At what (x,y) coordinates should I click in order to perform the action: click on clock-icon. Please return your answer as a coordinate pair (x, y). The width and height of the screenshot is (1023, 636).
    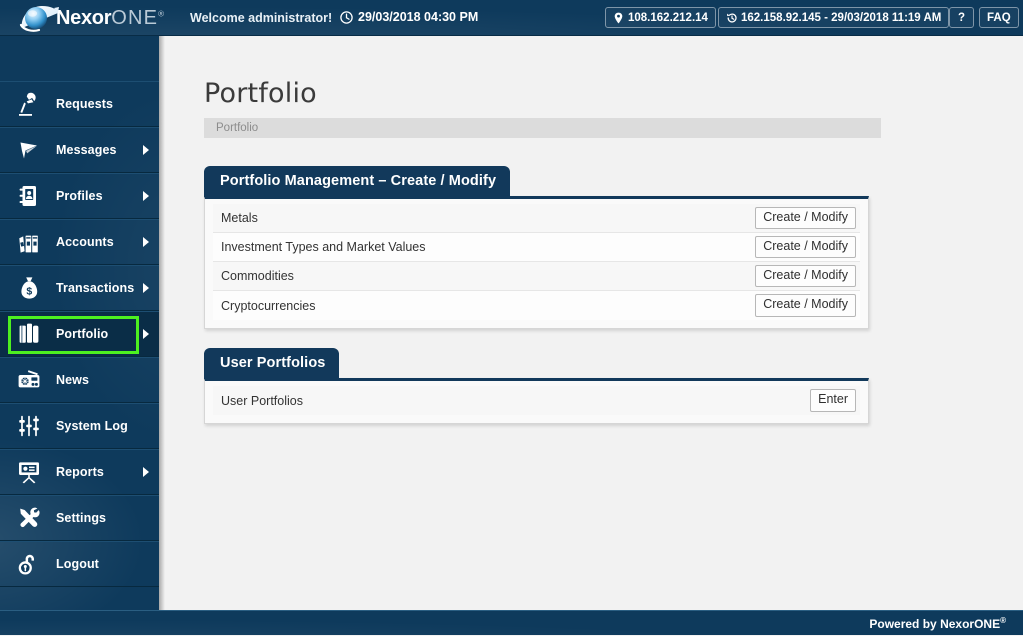
    Looking at the image, I should click on (346, 17).